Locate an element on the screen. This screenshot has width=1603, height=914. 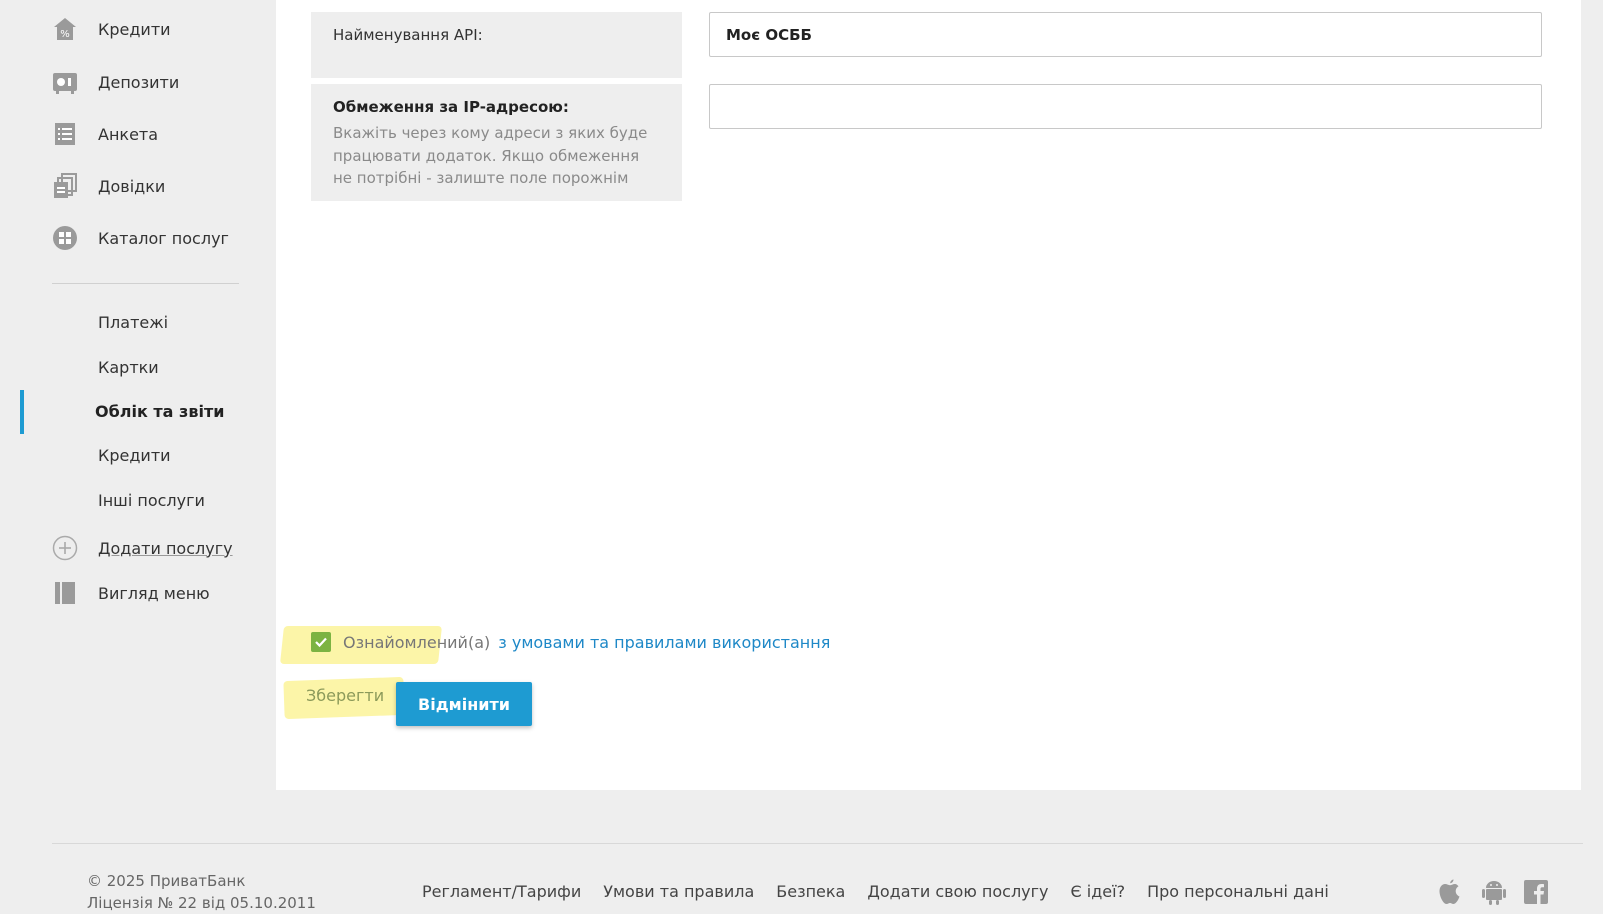
footer-link-regulations: Регламент/Тарифи is located at coordinates (501, 891).